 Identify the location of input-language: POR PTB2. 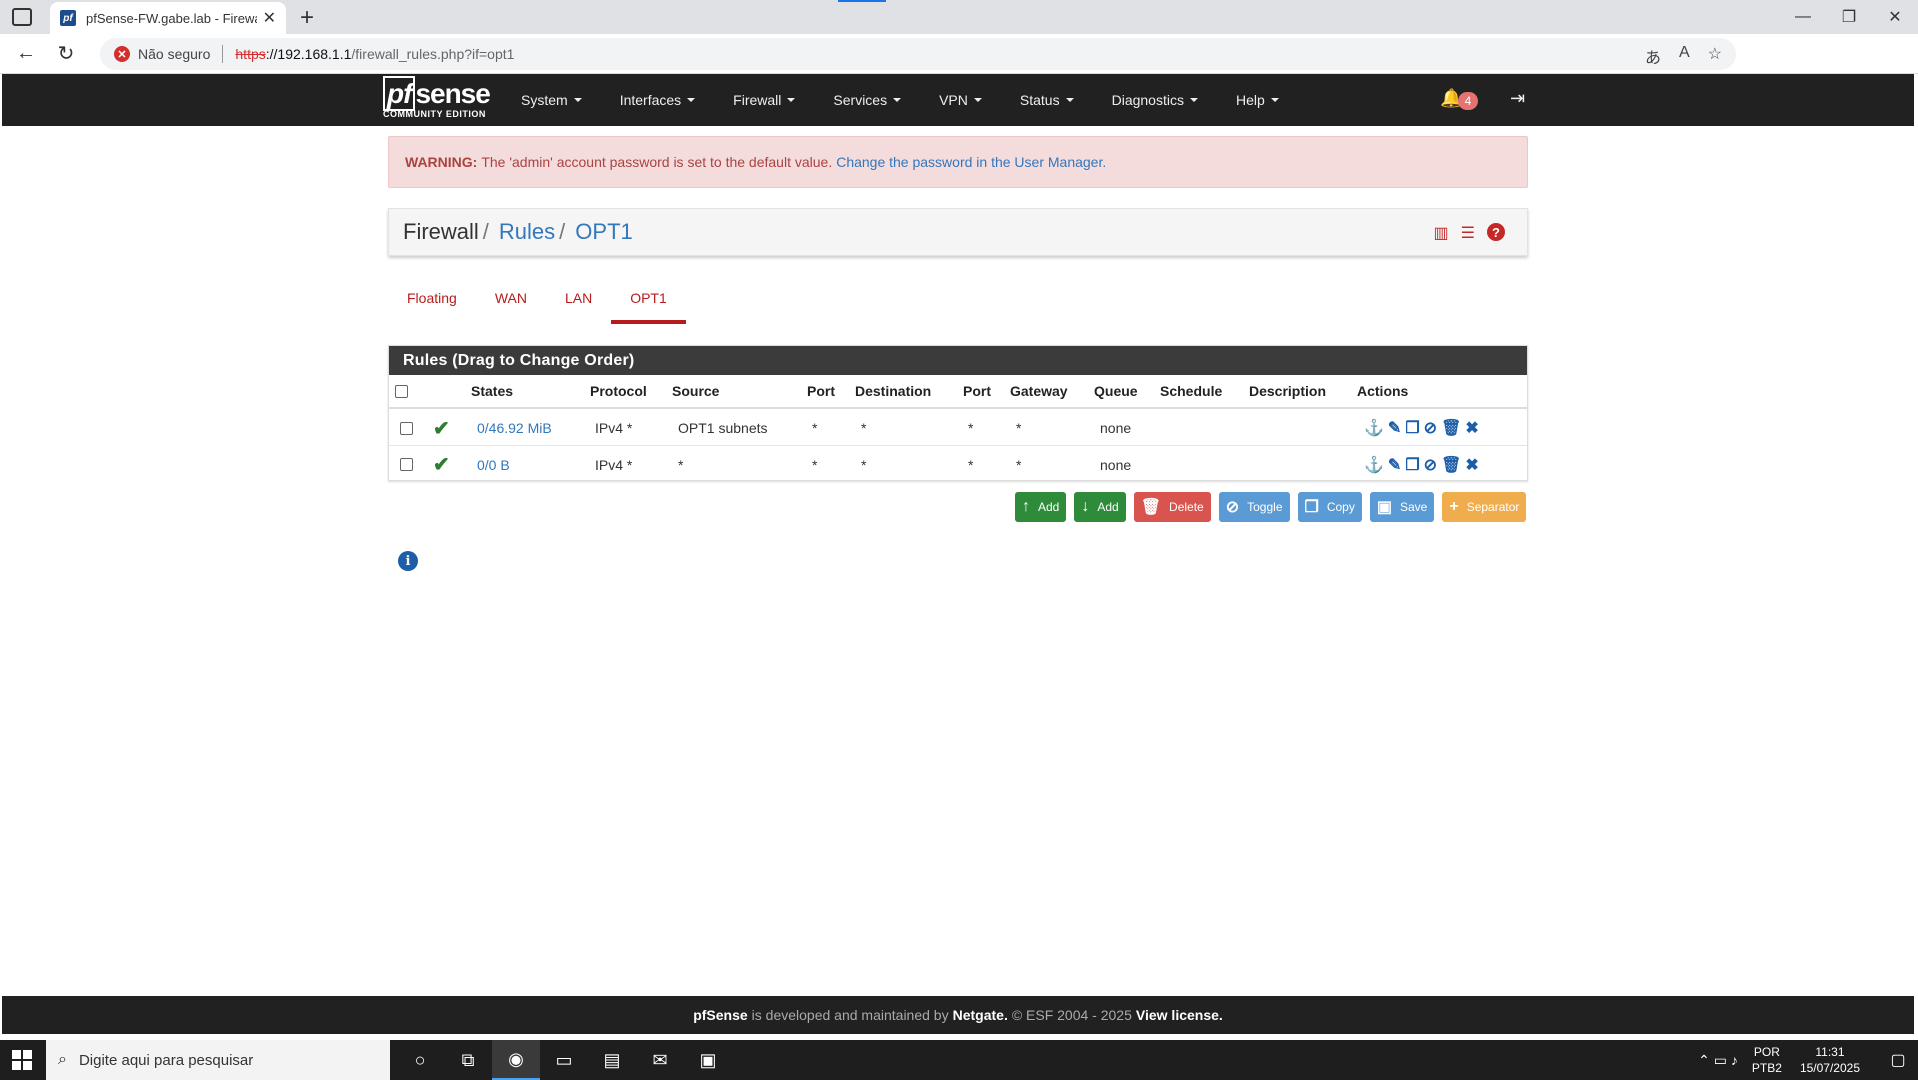
(1767, 1060).